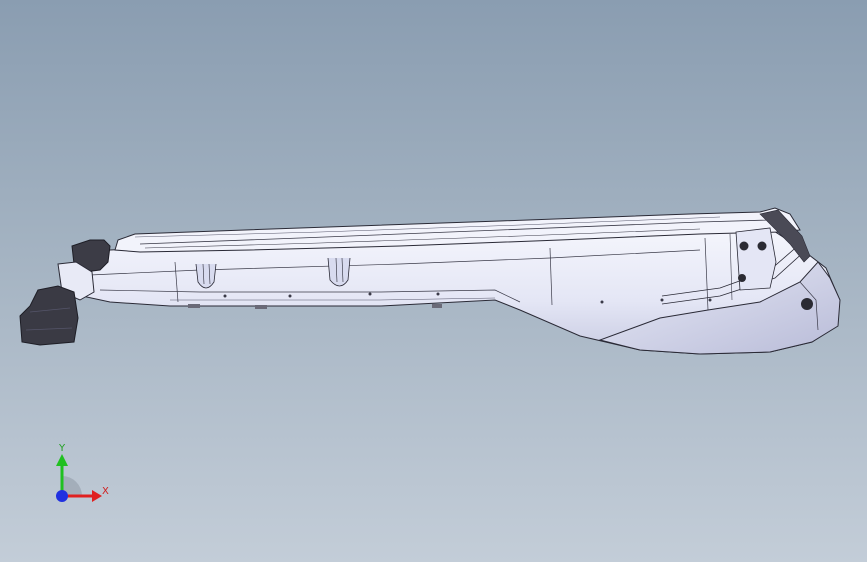 This screenshot has width=867, height=562. What do you see at coordinates (79, 478) in the screenshot?
I see `axis-triad` at bounding box center [79, 478].